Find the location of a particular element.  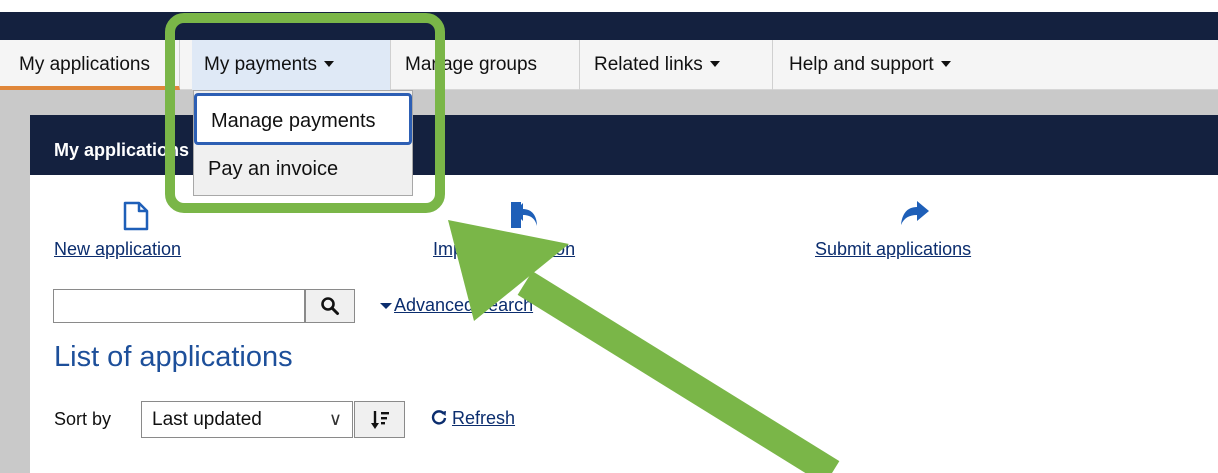

nav-manage-groups: Manage groups is located at coordinates (485, 65).